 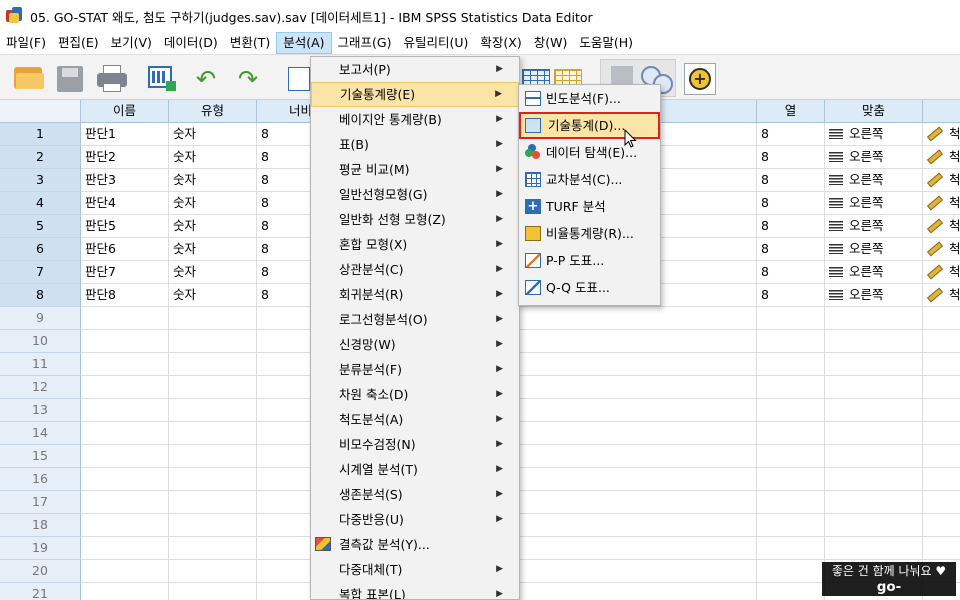 I want to click on row-number: 9, so click(x=40, y=318).